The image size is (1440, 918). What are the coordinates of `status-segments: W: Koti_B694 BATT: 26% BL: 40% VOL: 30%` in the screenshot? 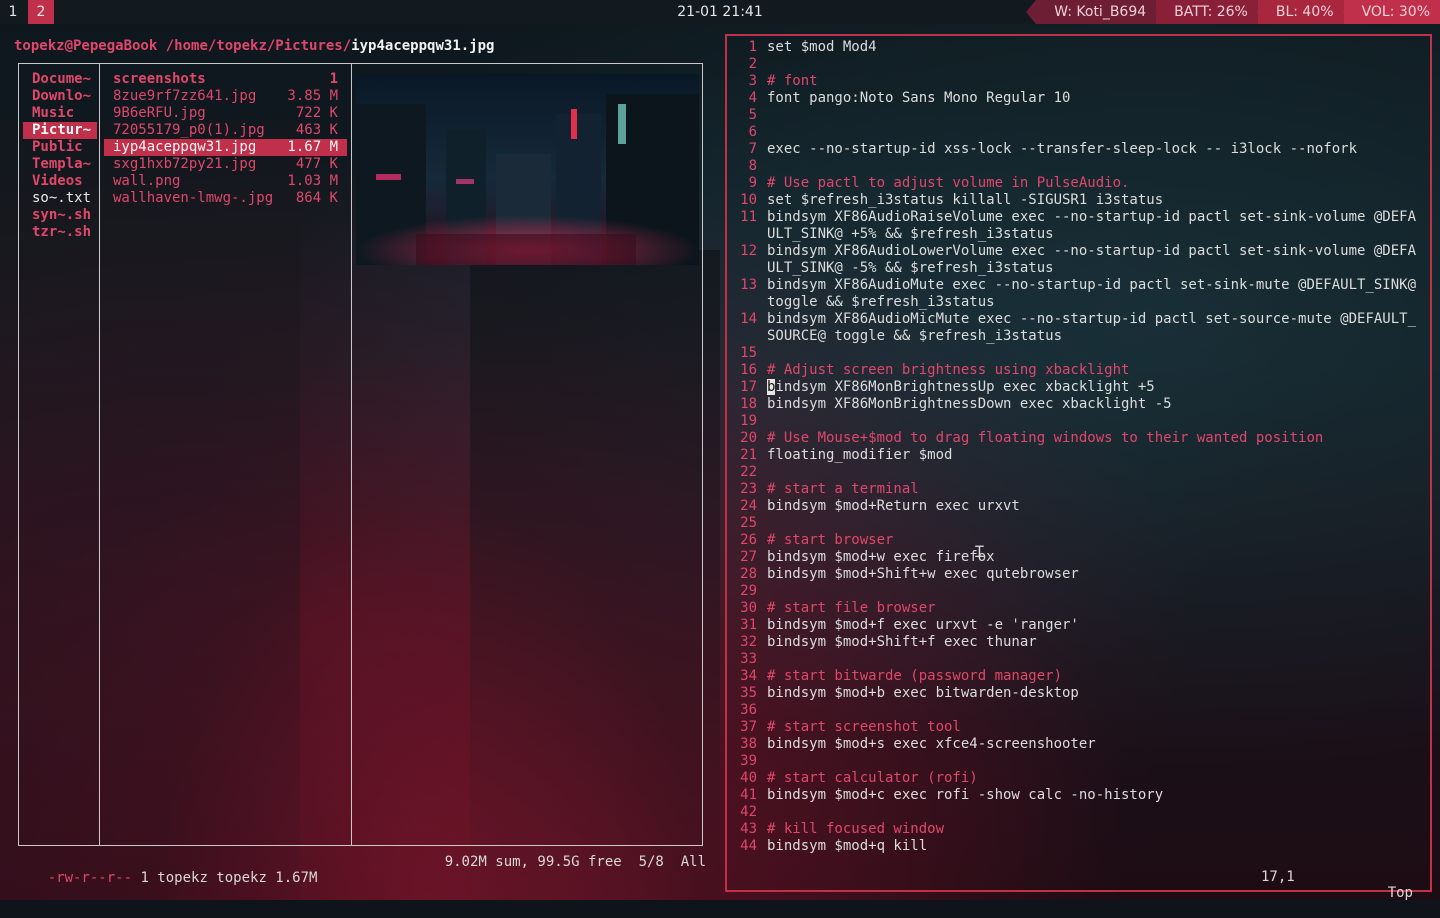 It's located at (1233, 12).